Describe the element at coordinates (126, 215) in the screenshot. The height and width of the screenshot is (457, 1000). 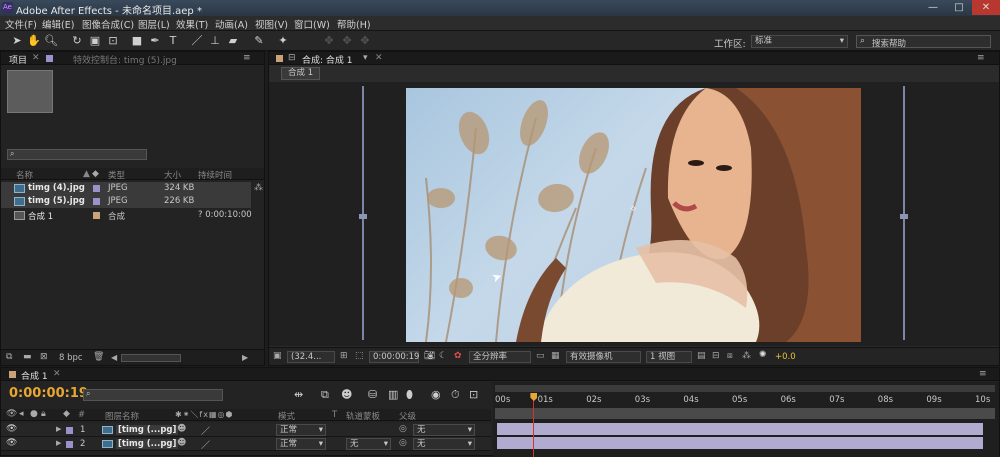
I see `list-item: 合成 1 合成 ? 0:00:10:00` at that location.